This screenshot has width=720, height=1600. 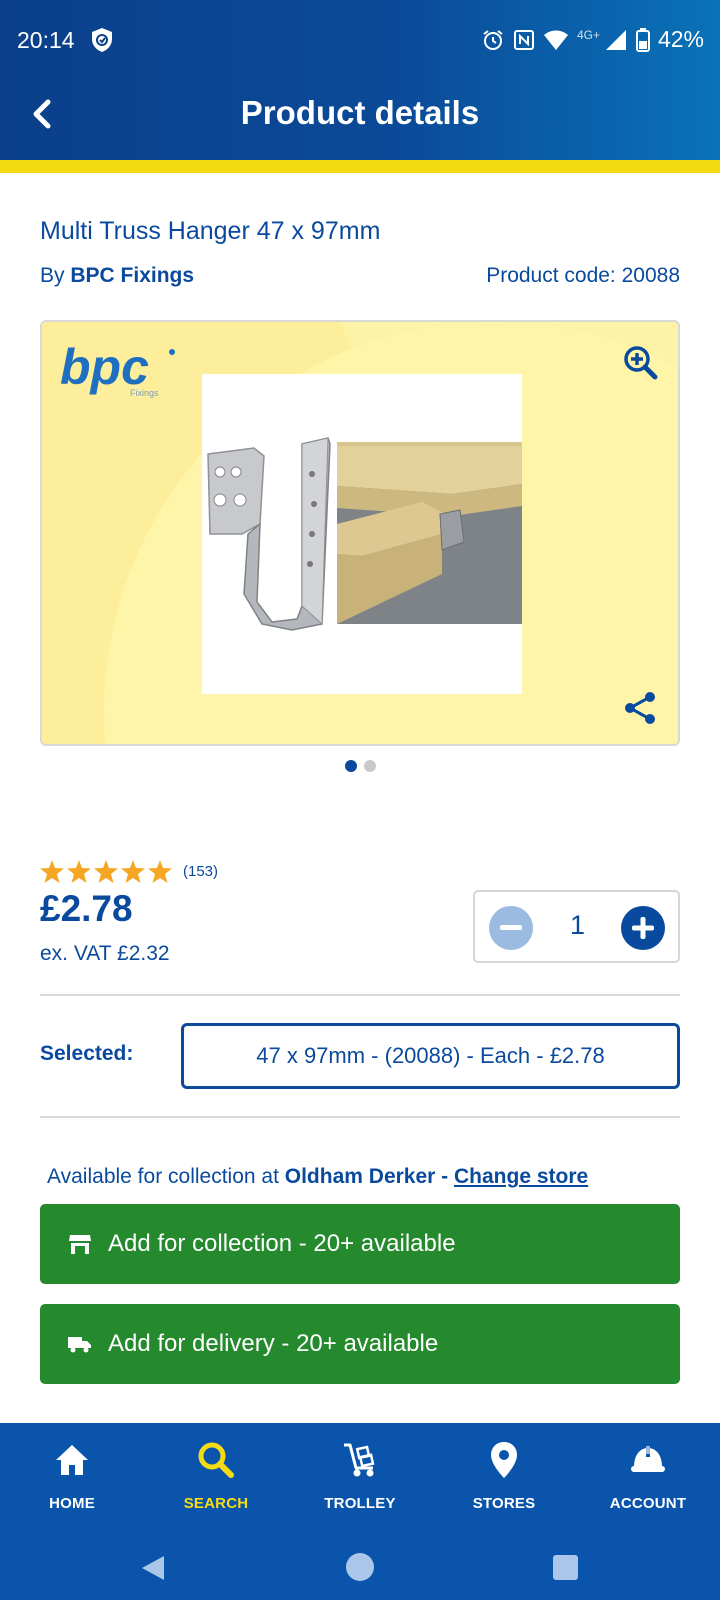 I want to click on nav-item-trolley: TROLLEY, so click(x=360, y=1480).